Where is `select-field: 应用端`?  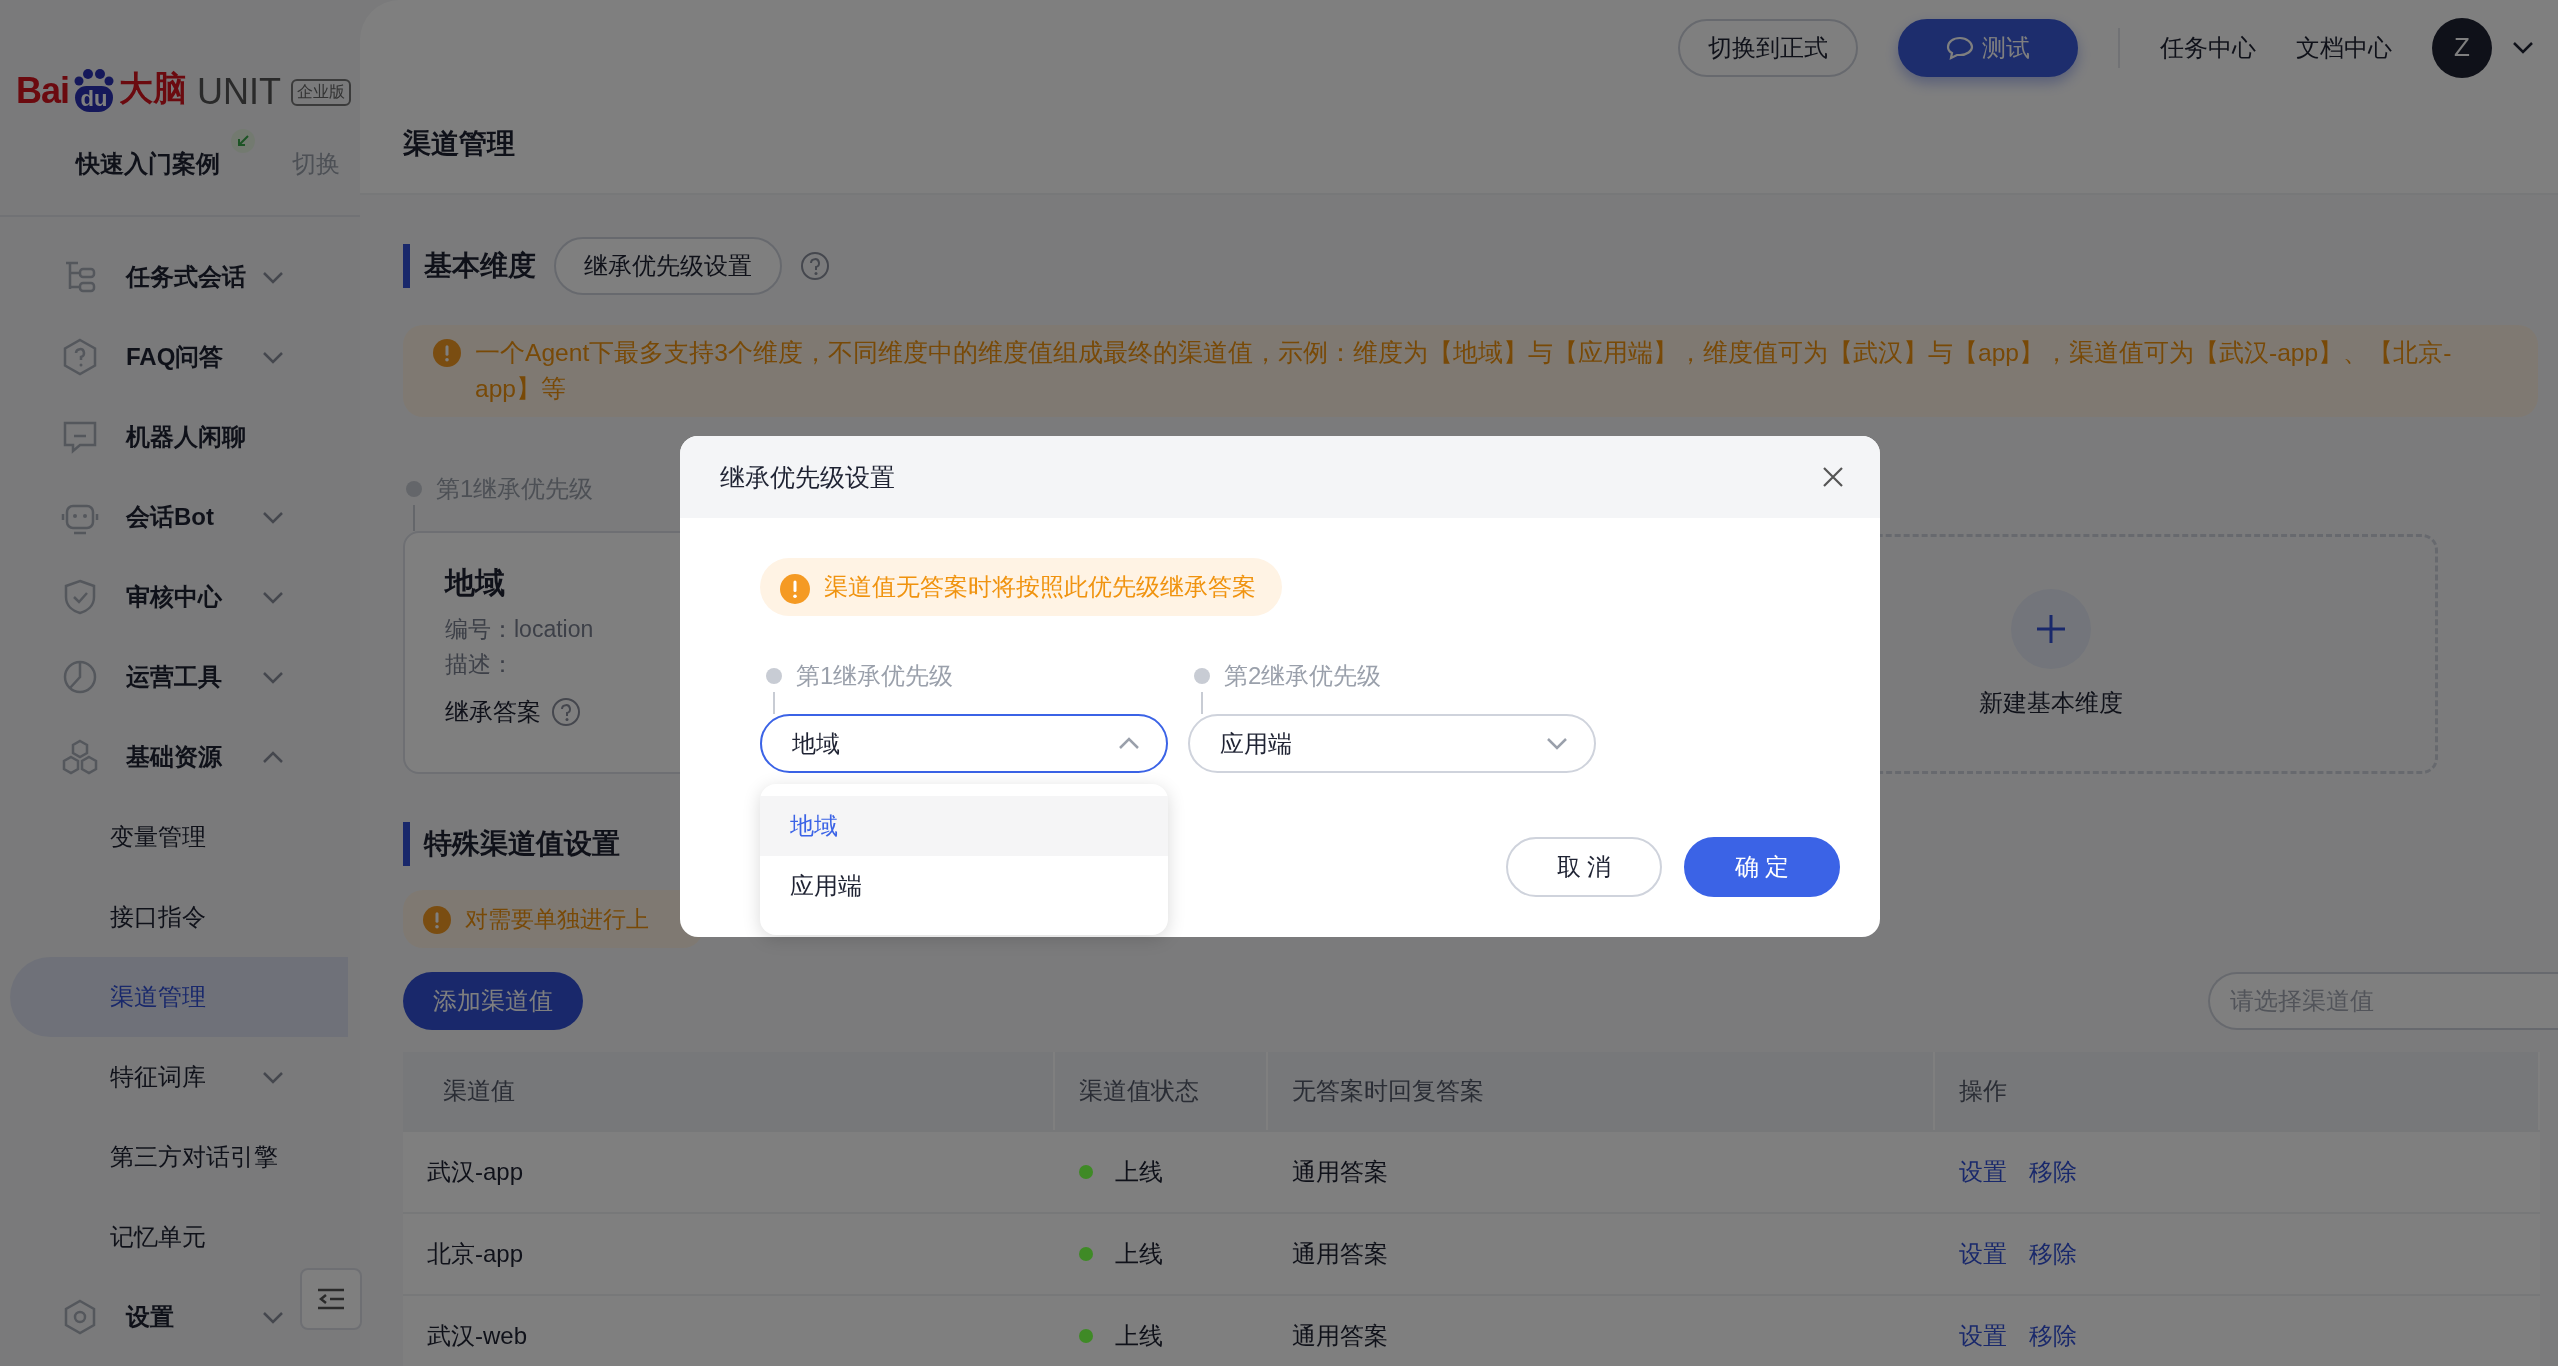 select-field: 应用端 is located at coordinates (1392, 743).